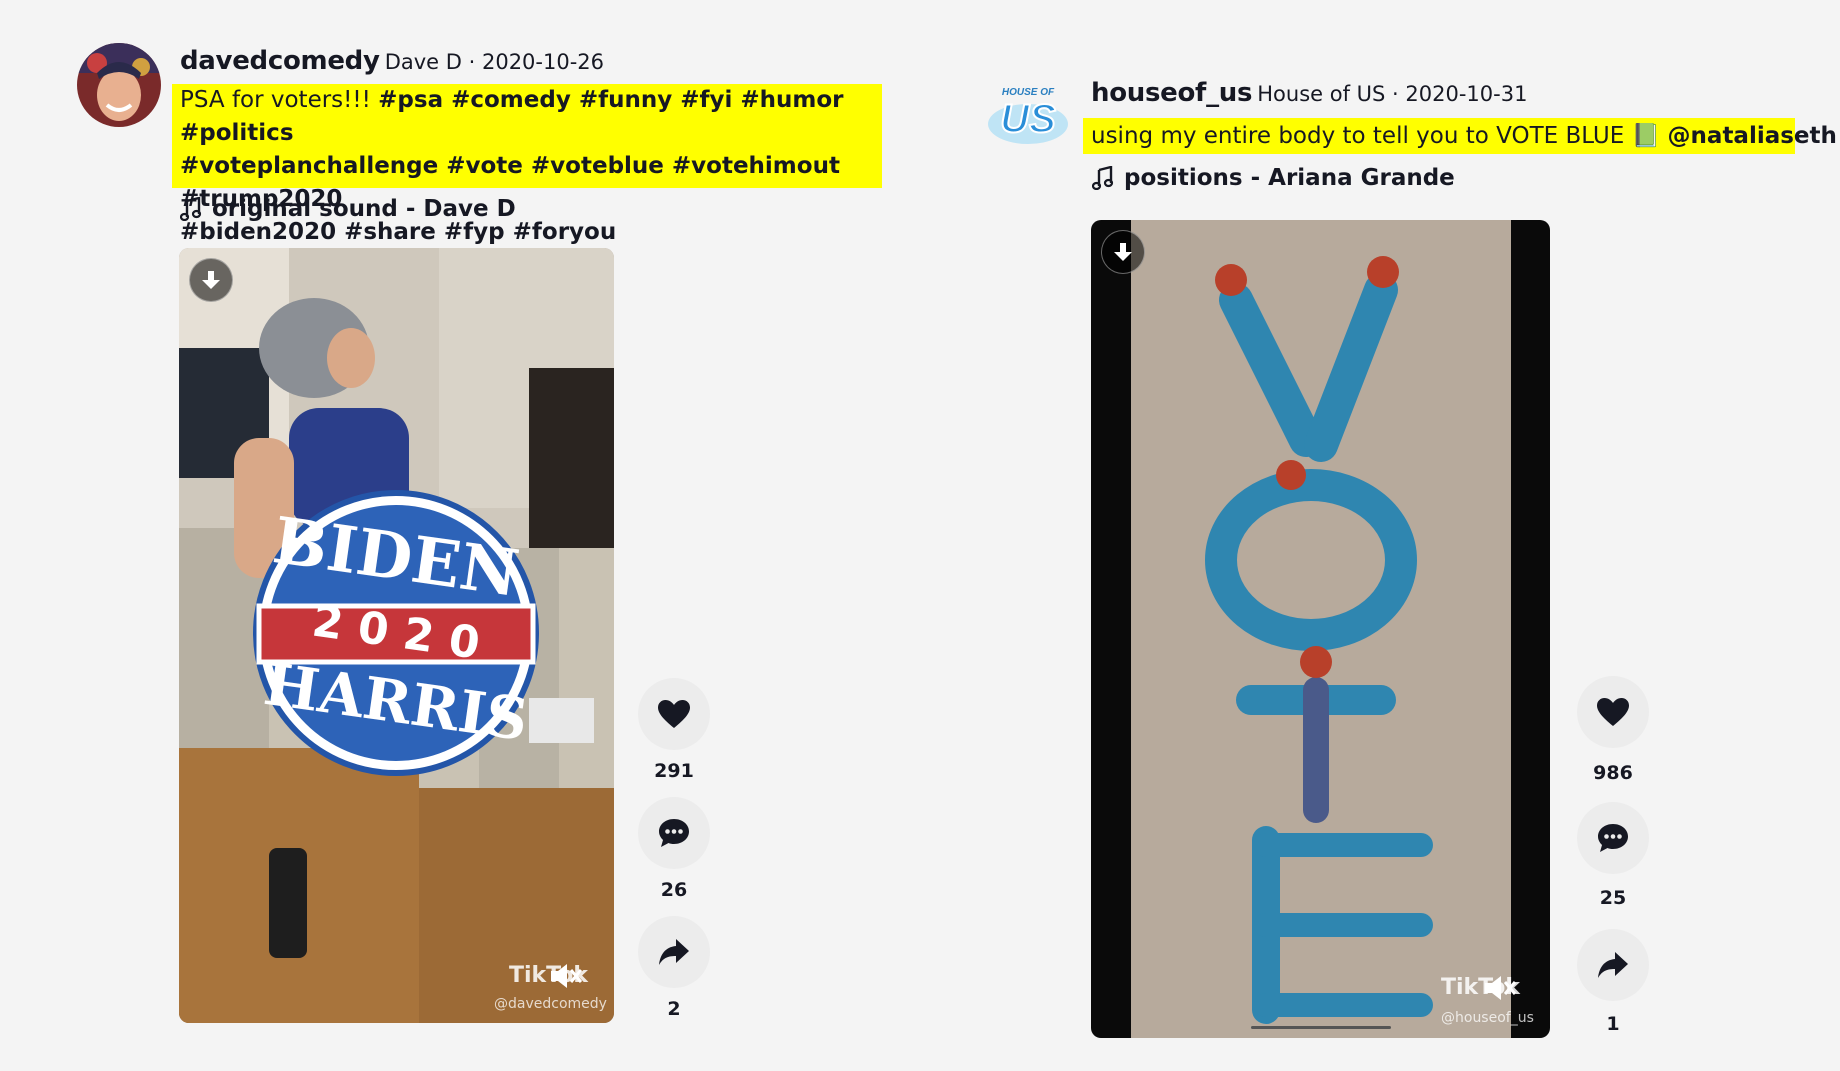 The height and width of the screenshot is (1071, 1840). Describe the element at coordinates (1171, 93) in the screenshot. I see `username: houseof_us` at that location.